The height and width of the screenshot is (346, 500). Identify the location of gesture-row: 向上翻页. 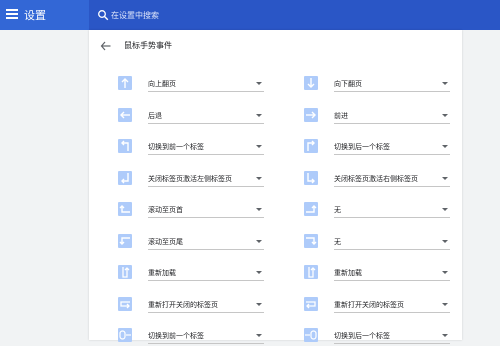
(193, 85).